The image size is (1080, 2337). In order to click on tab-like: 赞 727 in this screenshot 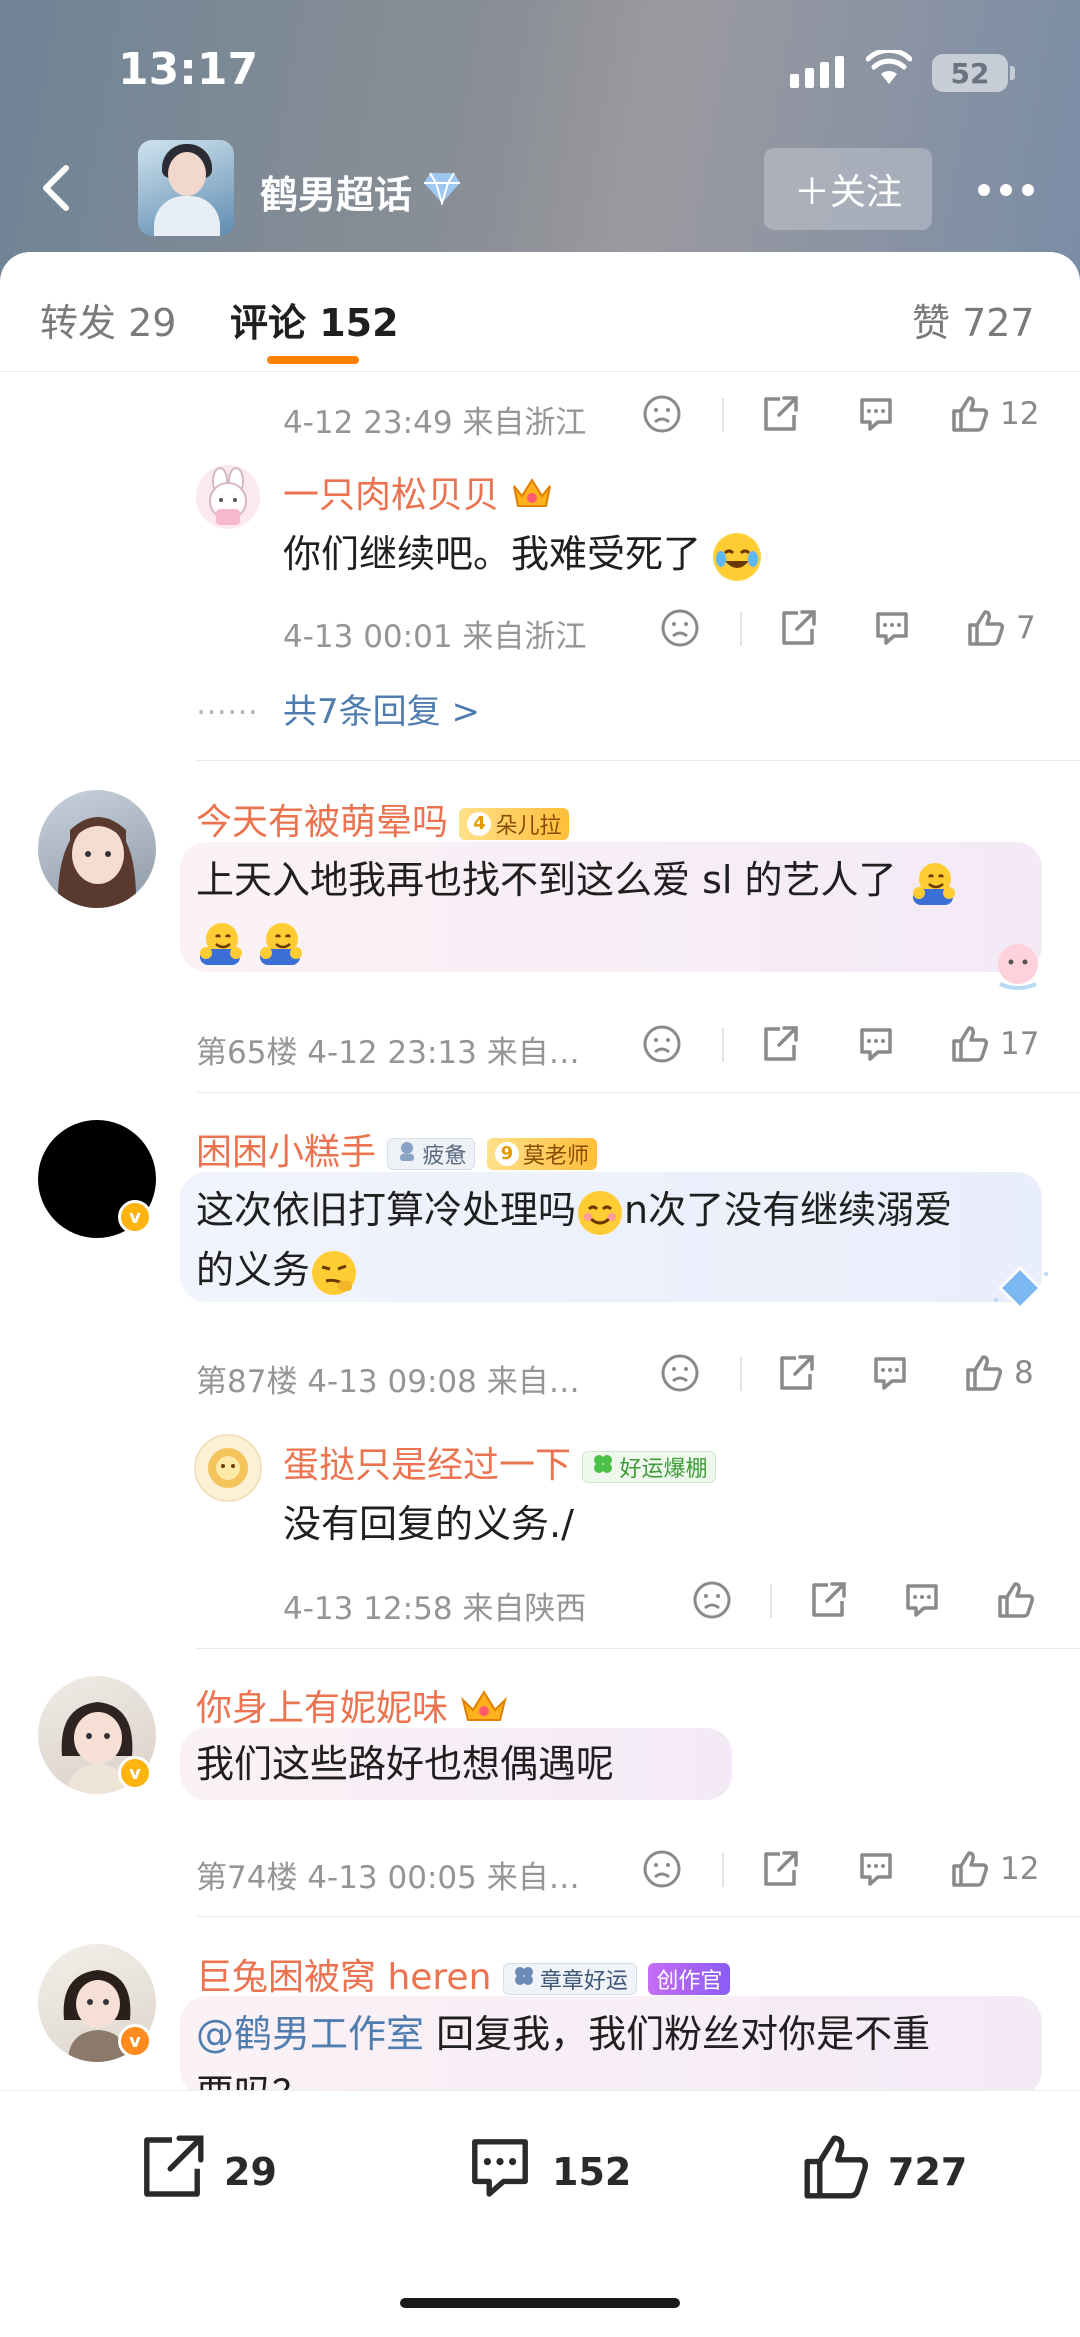, I will do `click(973, 319)`.